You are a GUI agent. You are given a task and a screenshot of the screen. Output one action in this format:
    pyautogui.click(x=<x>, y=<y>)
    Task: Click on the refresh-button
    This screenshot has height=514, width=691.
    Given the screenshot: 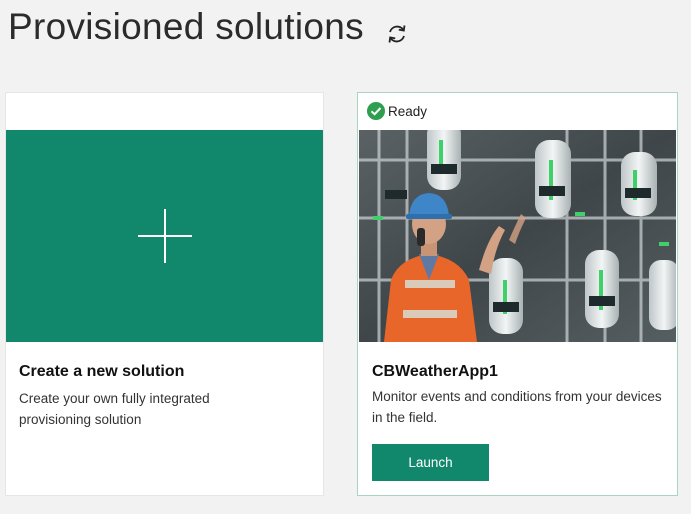 What is the action you would take?
    pyautogui.click(x=397, y=34)
    